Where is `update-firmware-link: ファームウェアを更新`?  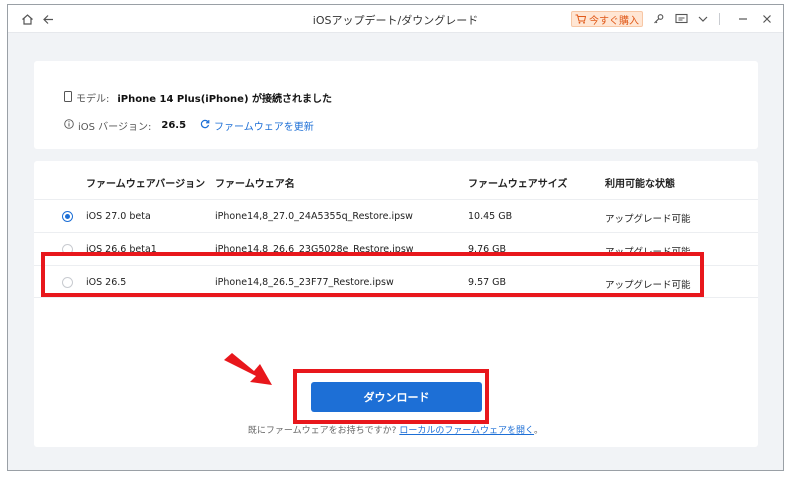 update-firmware-link: ファームウェアを更新 is located at coordinates (264, 125).